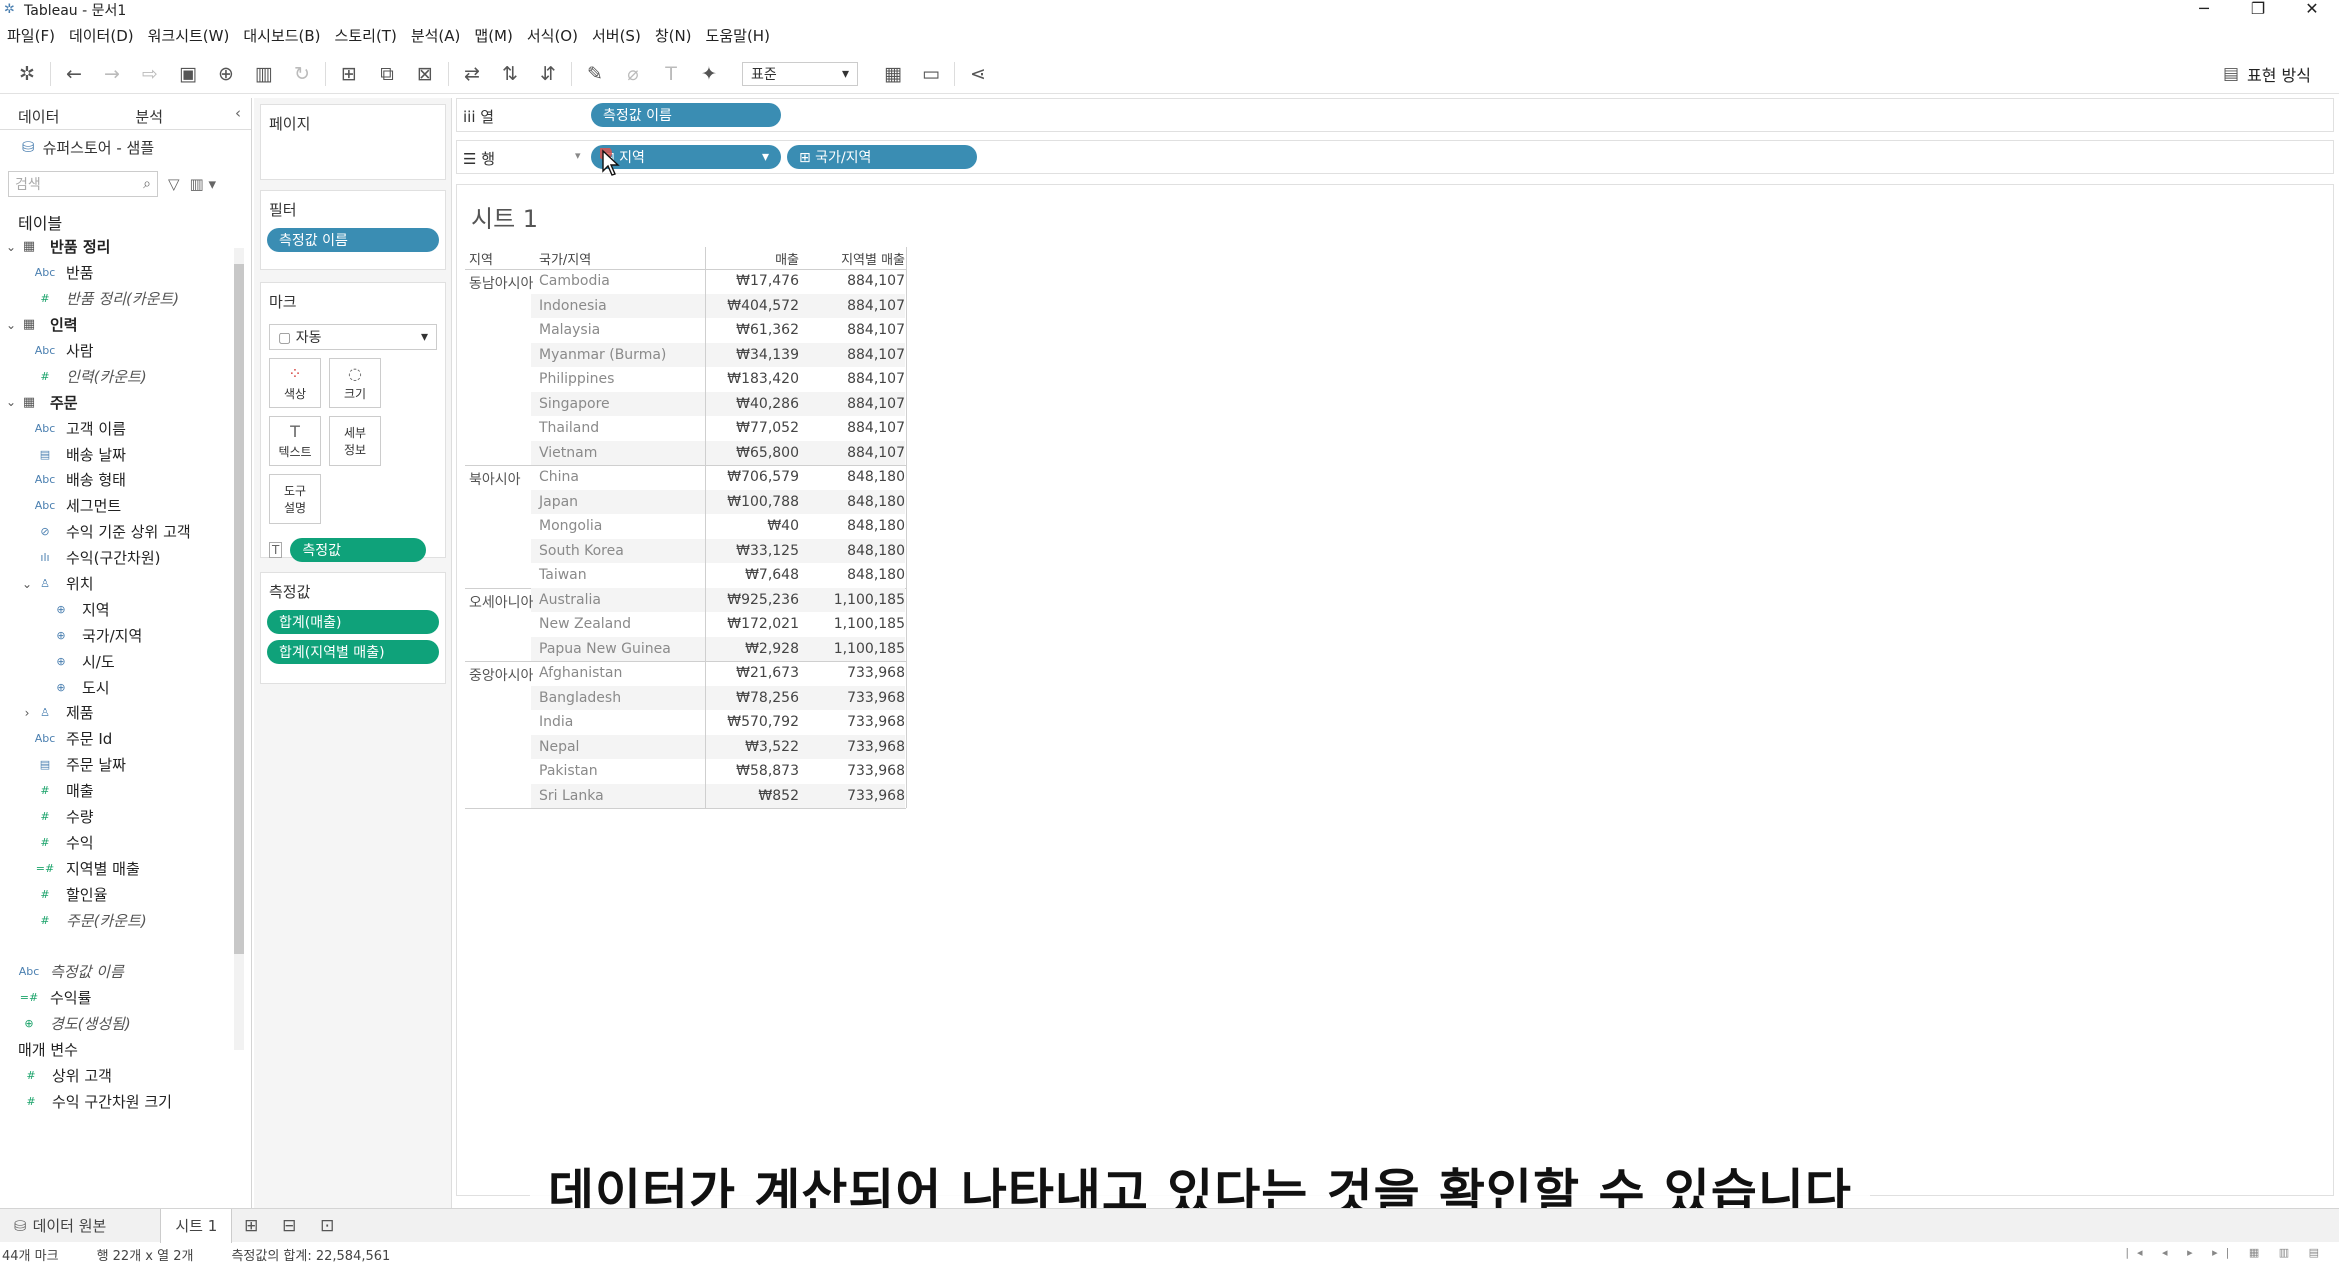  What do you see at coordinates (125, 791) in the screenshot?
I see `field-item: # 매출` at bounding box center [125, 791].